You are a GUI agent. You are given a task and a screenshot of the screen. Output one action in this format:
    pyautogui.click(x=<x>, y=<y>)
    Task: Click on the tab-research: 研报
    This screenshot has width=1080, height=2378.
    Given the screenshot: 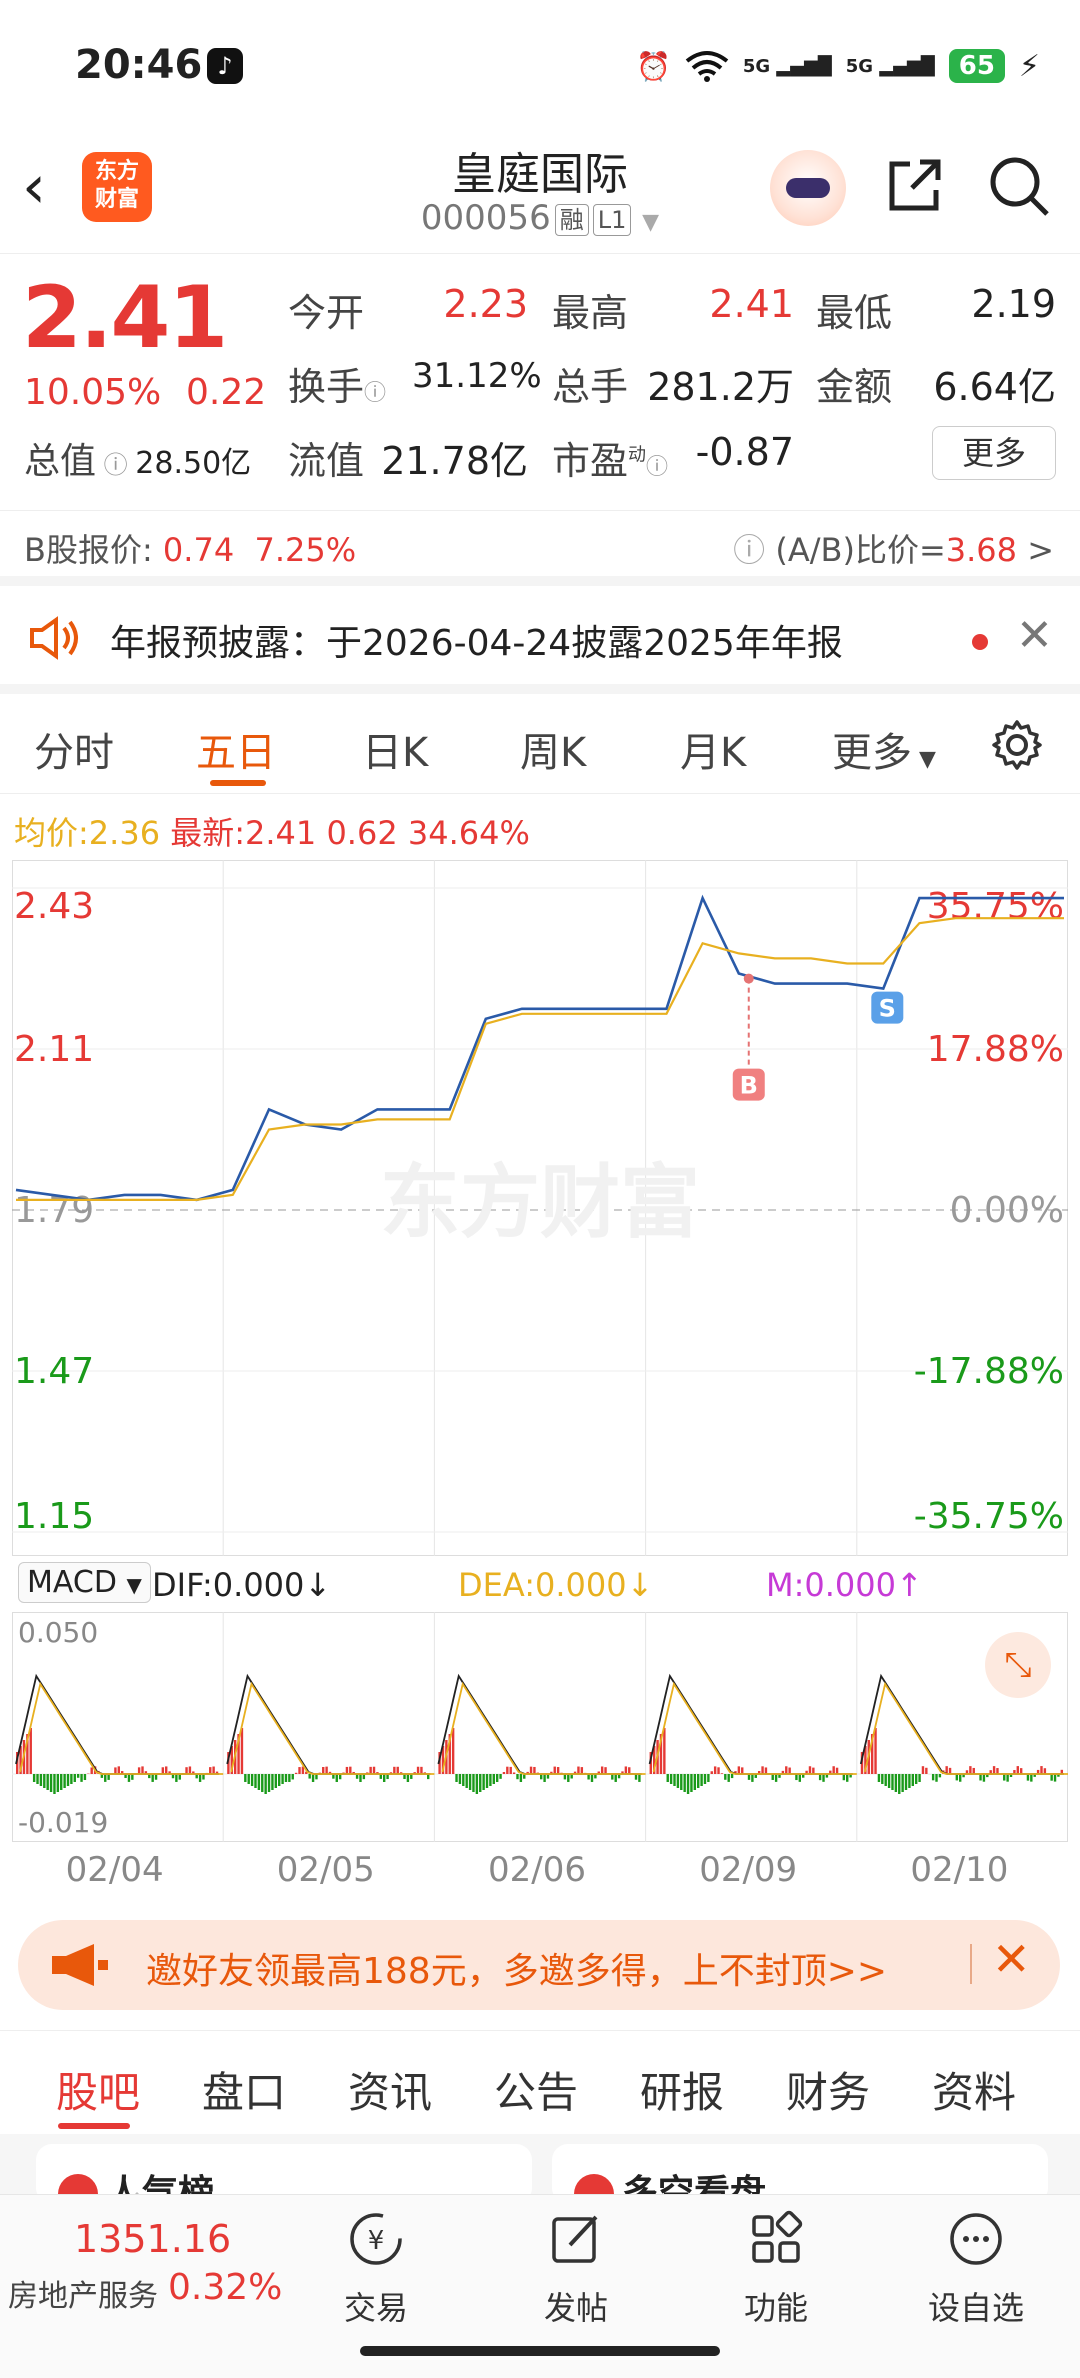 What is the action you would take?
    pyautogui.click(x=682, y=2089)
    